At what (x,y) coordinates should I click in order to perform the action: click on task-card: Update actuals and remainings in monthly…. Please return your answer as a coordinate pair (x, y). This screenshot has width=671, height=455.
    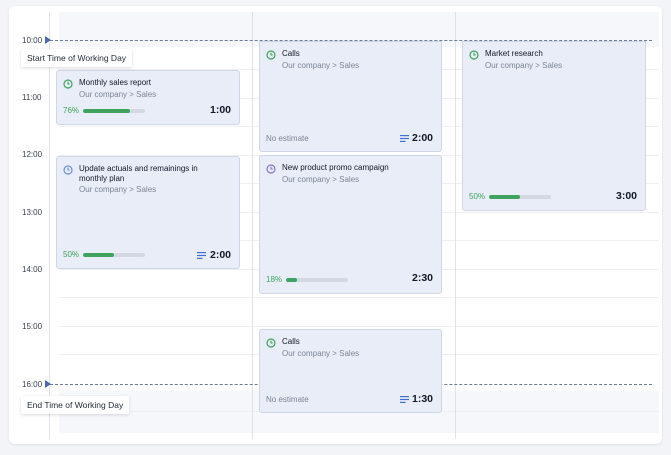
    Looking at the image, I should click on (148, 212).